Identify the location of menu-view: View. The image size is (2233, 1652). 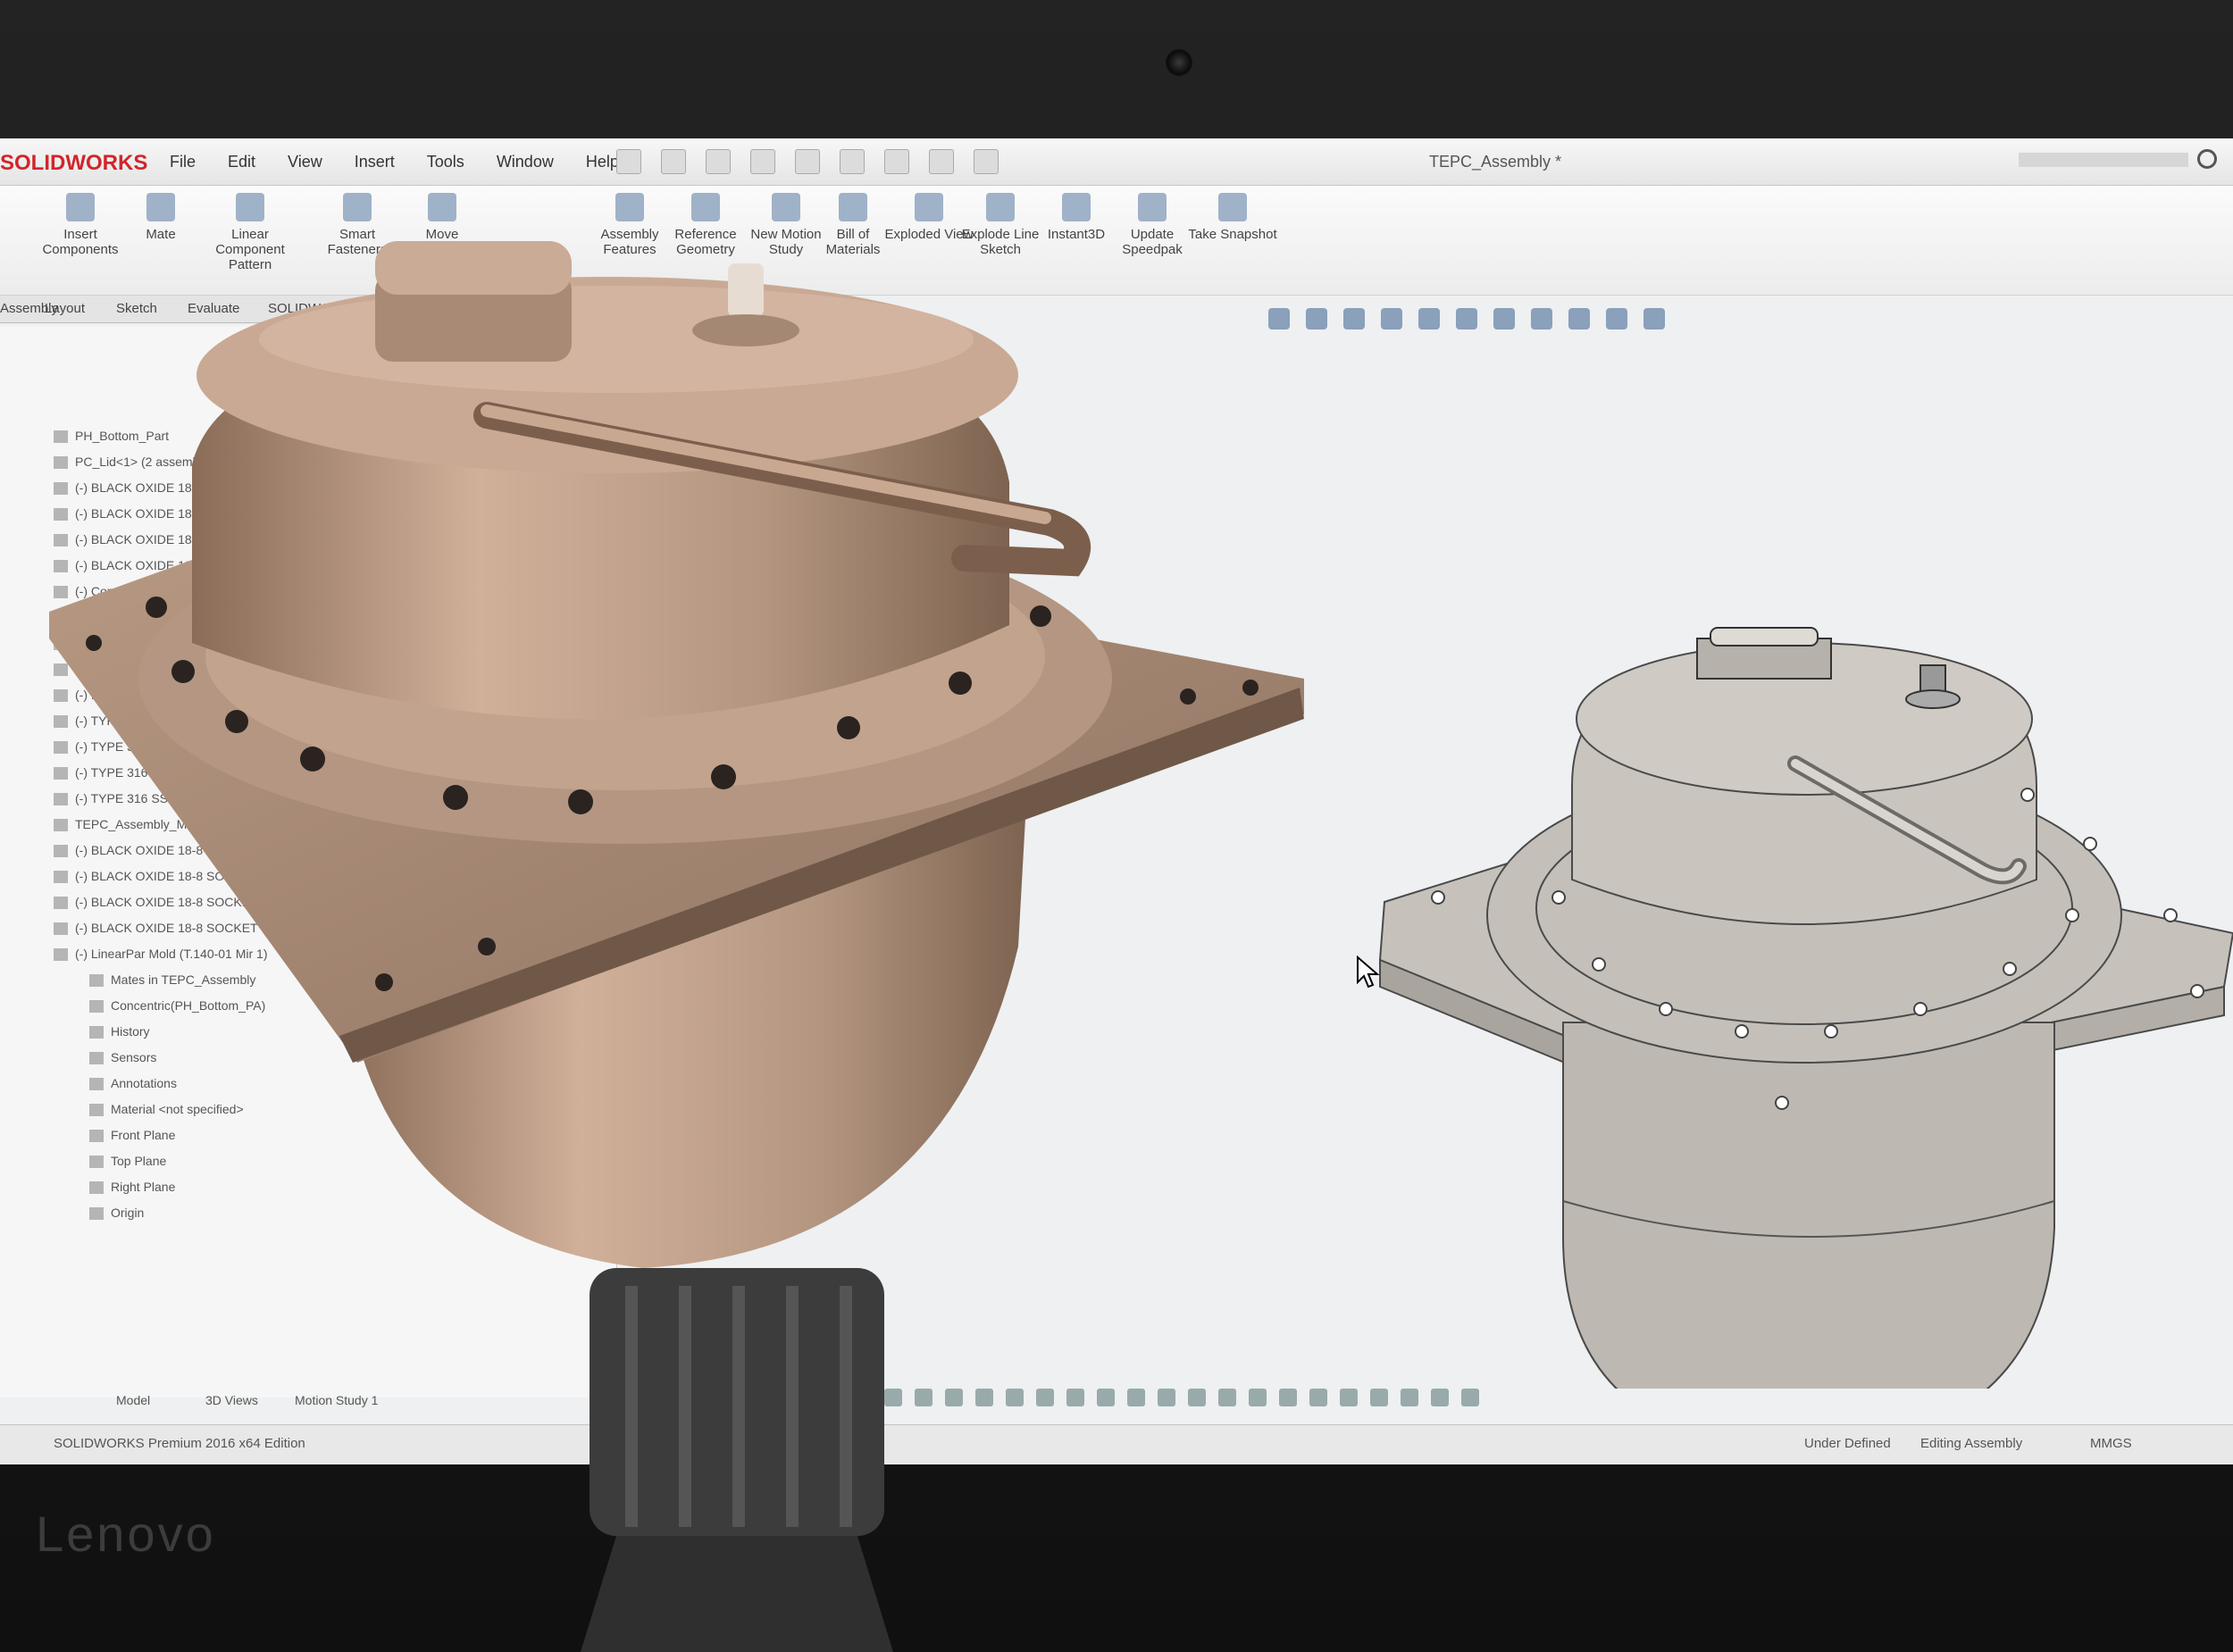
(305, 162).